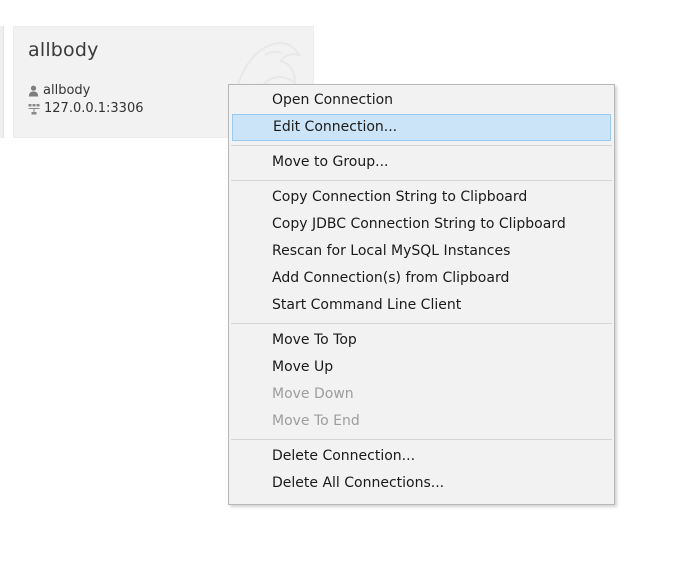 This screenshot has width=699, height=567. What do you see at coordinates (421, 305) in the screenshot?
I see `menu-item-start-command-line-client: Start Command Line Client` at bounding box center [421, 305].